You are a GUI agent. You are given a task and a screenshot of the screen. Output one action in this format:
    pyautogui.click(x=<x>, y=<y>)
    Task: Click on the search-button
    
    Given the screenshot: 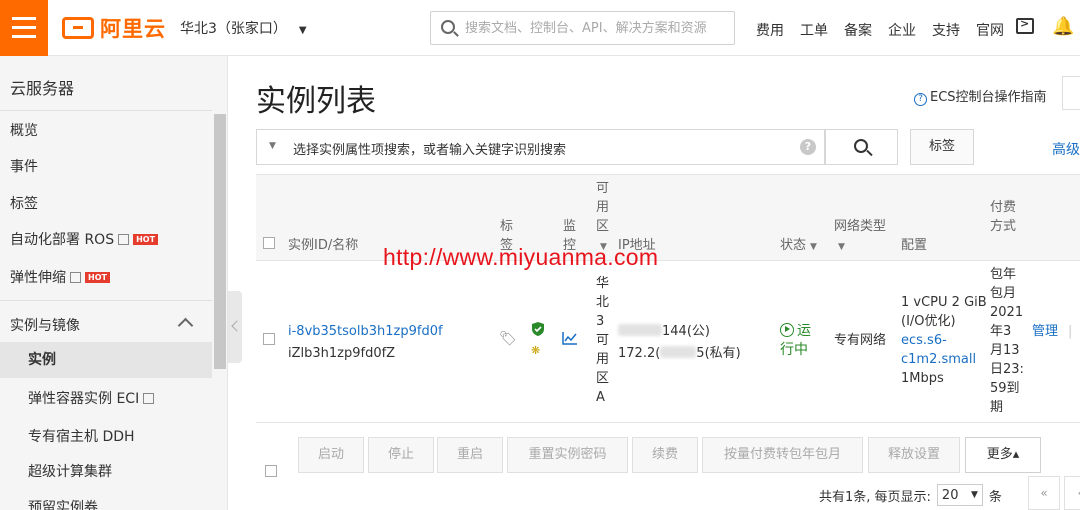 What is the action you would take?
    pyautogui.click(x=861, y=147)
    